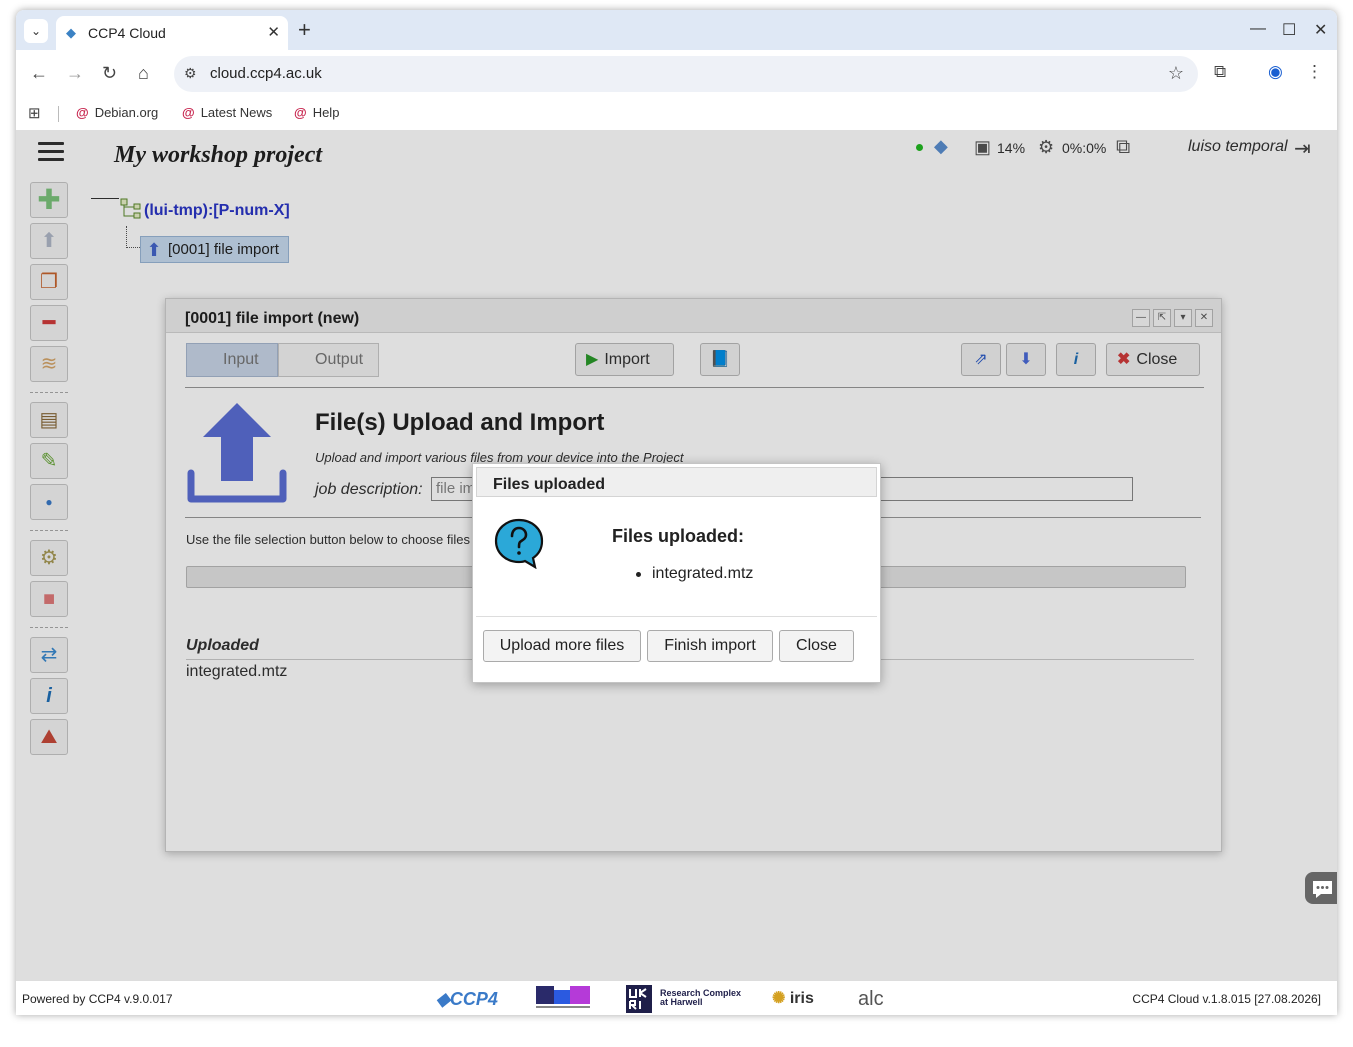  Describe the element at coordinates (190, 73) in the screenshot. I see `site-info-icon: ⚙` at that location.